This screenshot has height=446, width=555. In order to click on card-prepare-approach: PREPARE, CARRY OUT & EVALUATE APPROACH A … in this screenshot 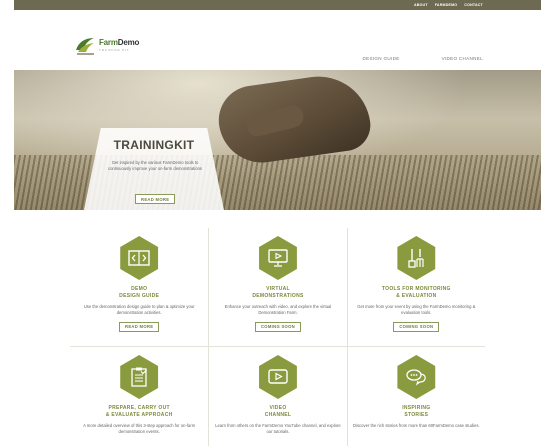, I will do `click(139, 396)`.